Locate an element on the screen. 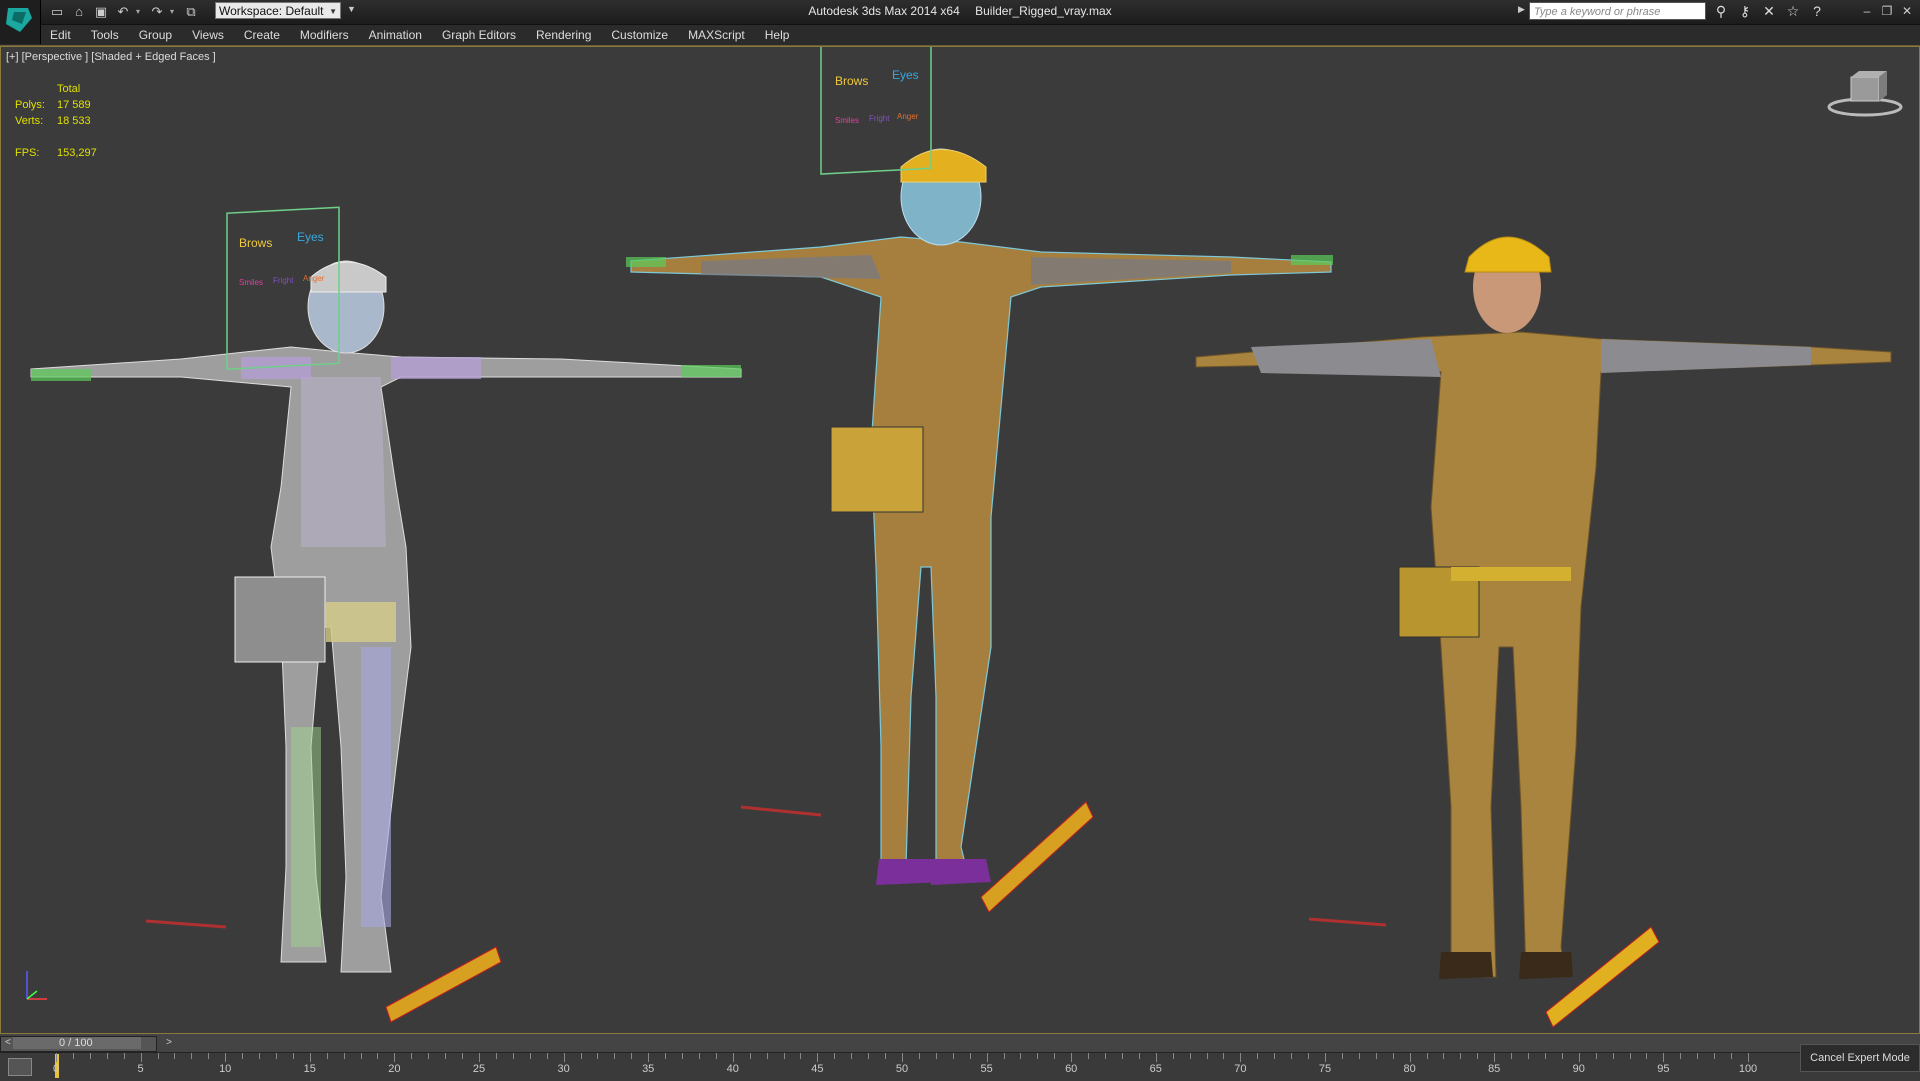 Image resolution: width=1920 pixels, height=1081 pixels. menu-help: Help is located at coordinates (777, 35).